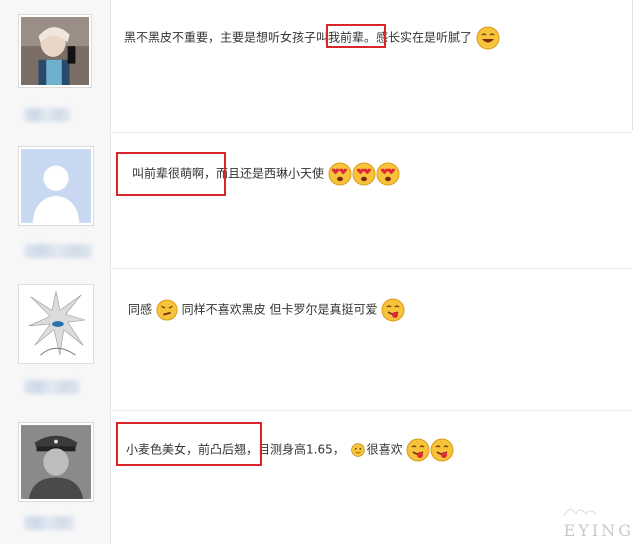 The image size is (640, 544). Describe the element at coordinates (167, 310) in the screenshot. I see `frown-emoji-icon` at that location.